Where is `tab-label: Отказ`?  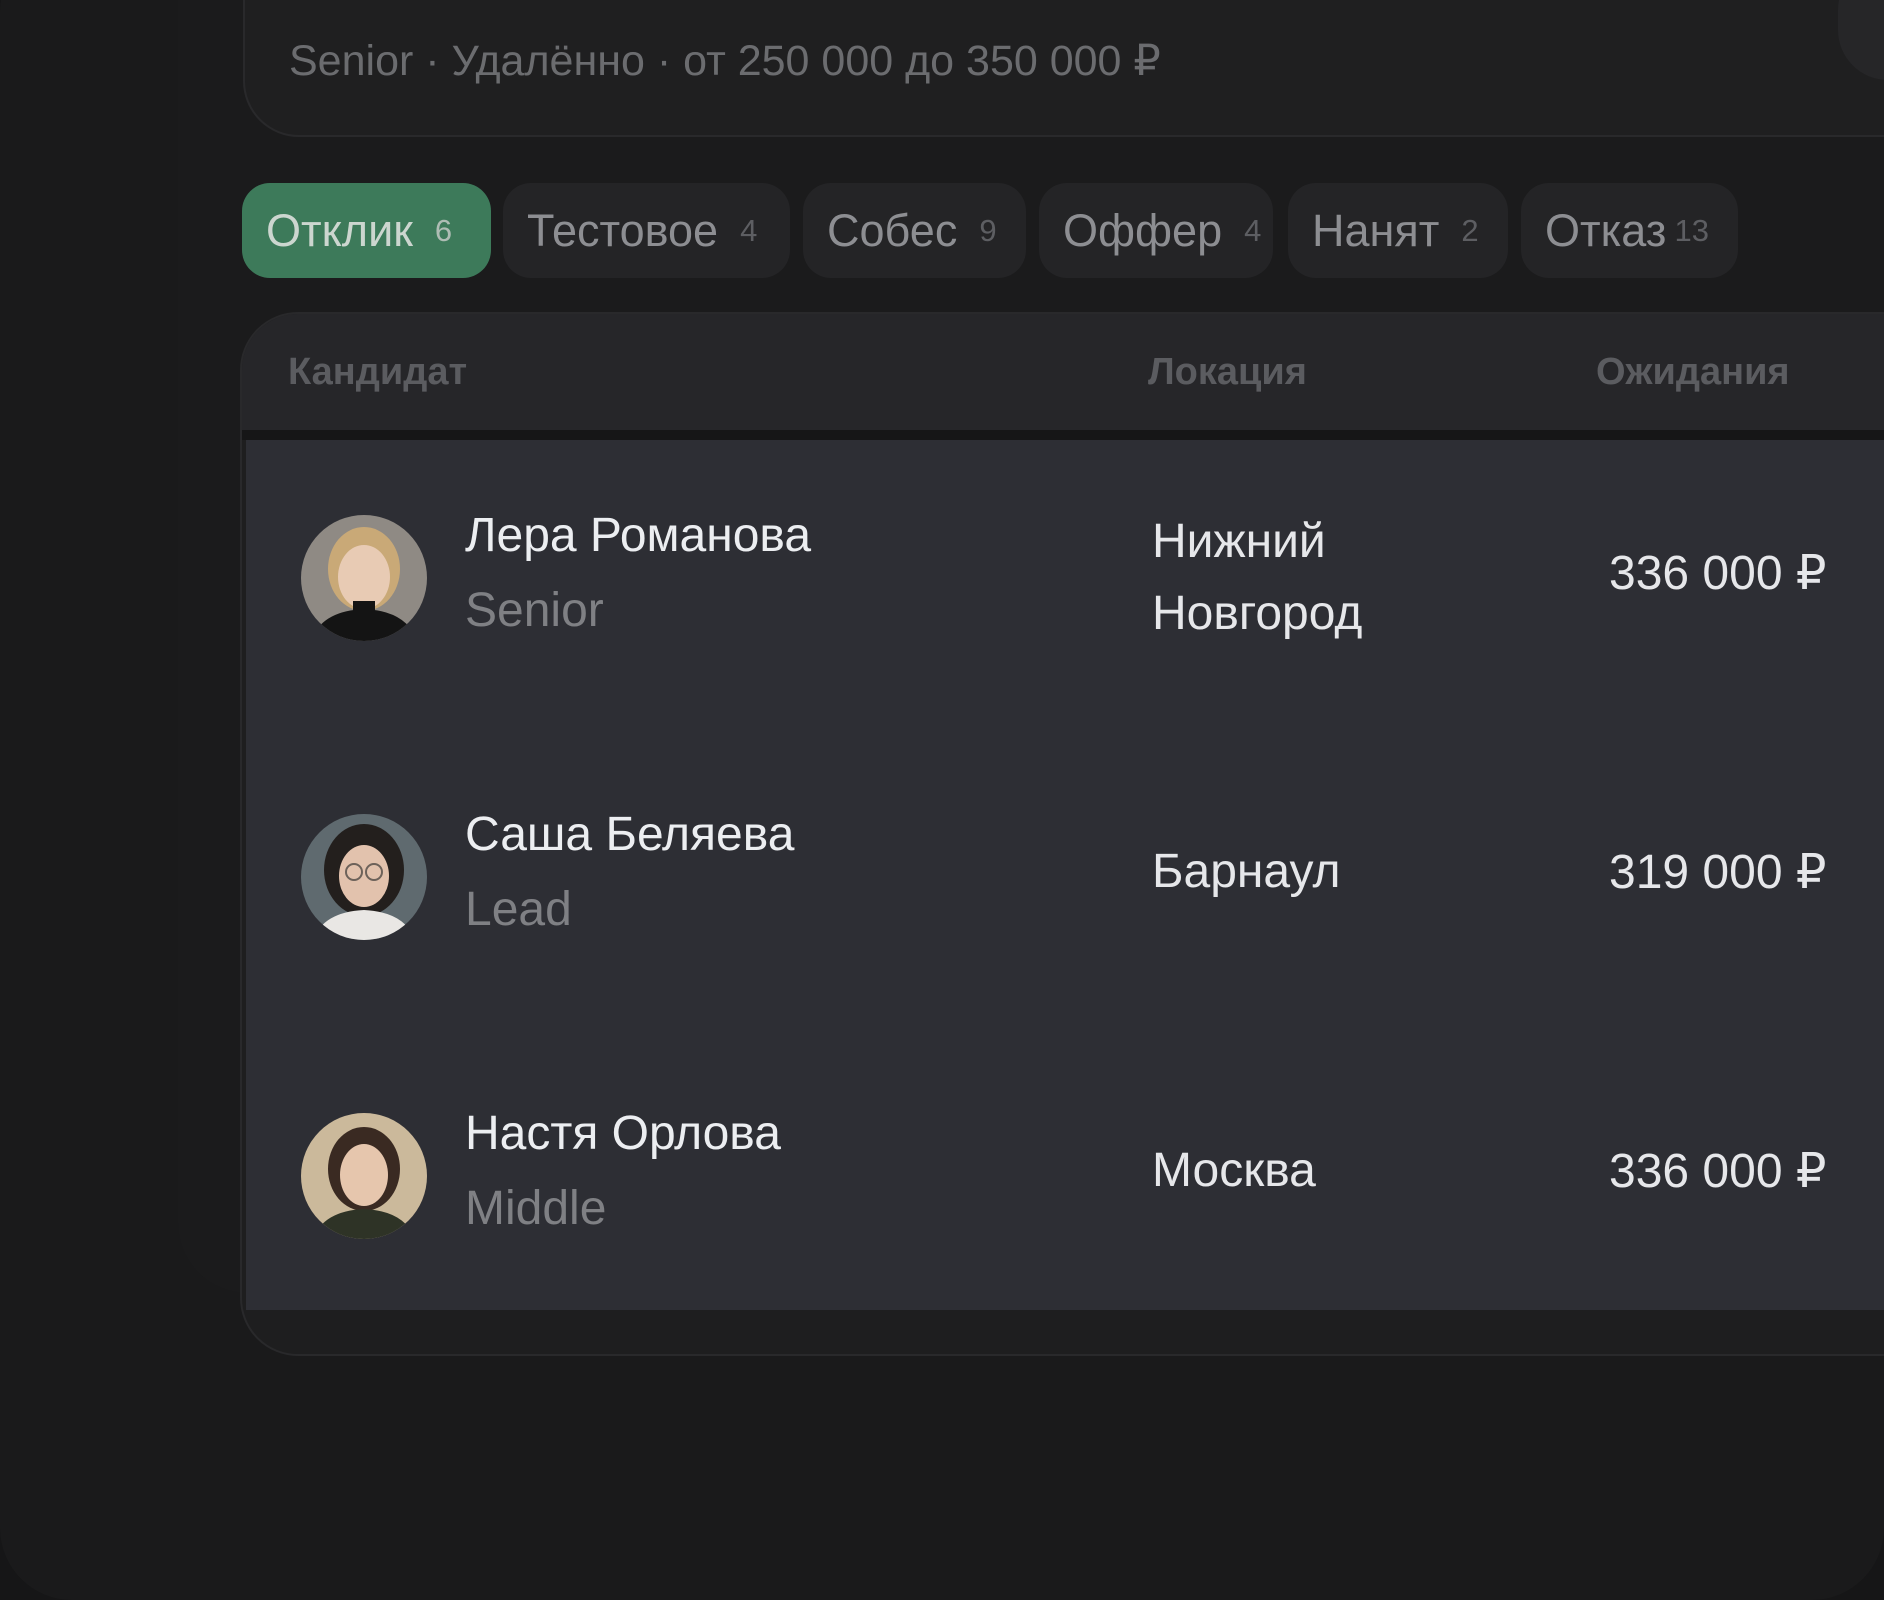 tab-label: Отказ is located at coordinates (1606, 230).